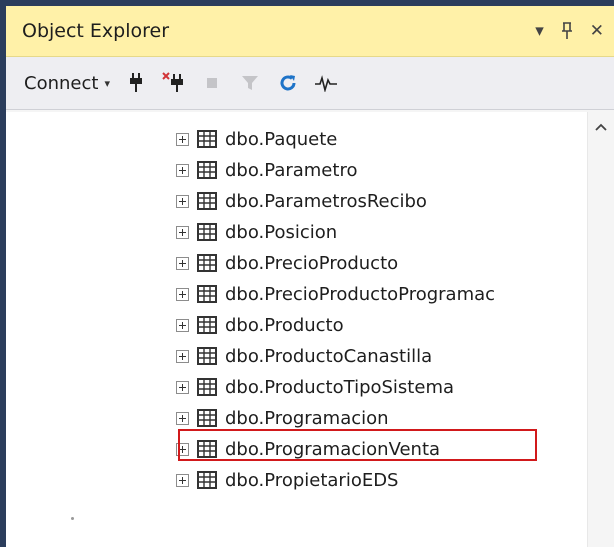 The width and height of the screenshot is (614, 547). What do you see at coordinates (250, 83) in the screenshot?
I see `filter-icon` at bounding box center [250, 83].